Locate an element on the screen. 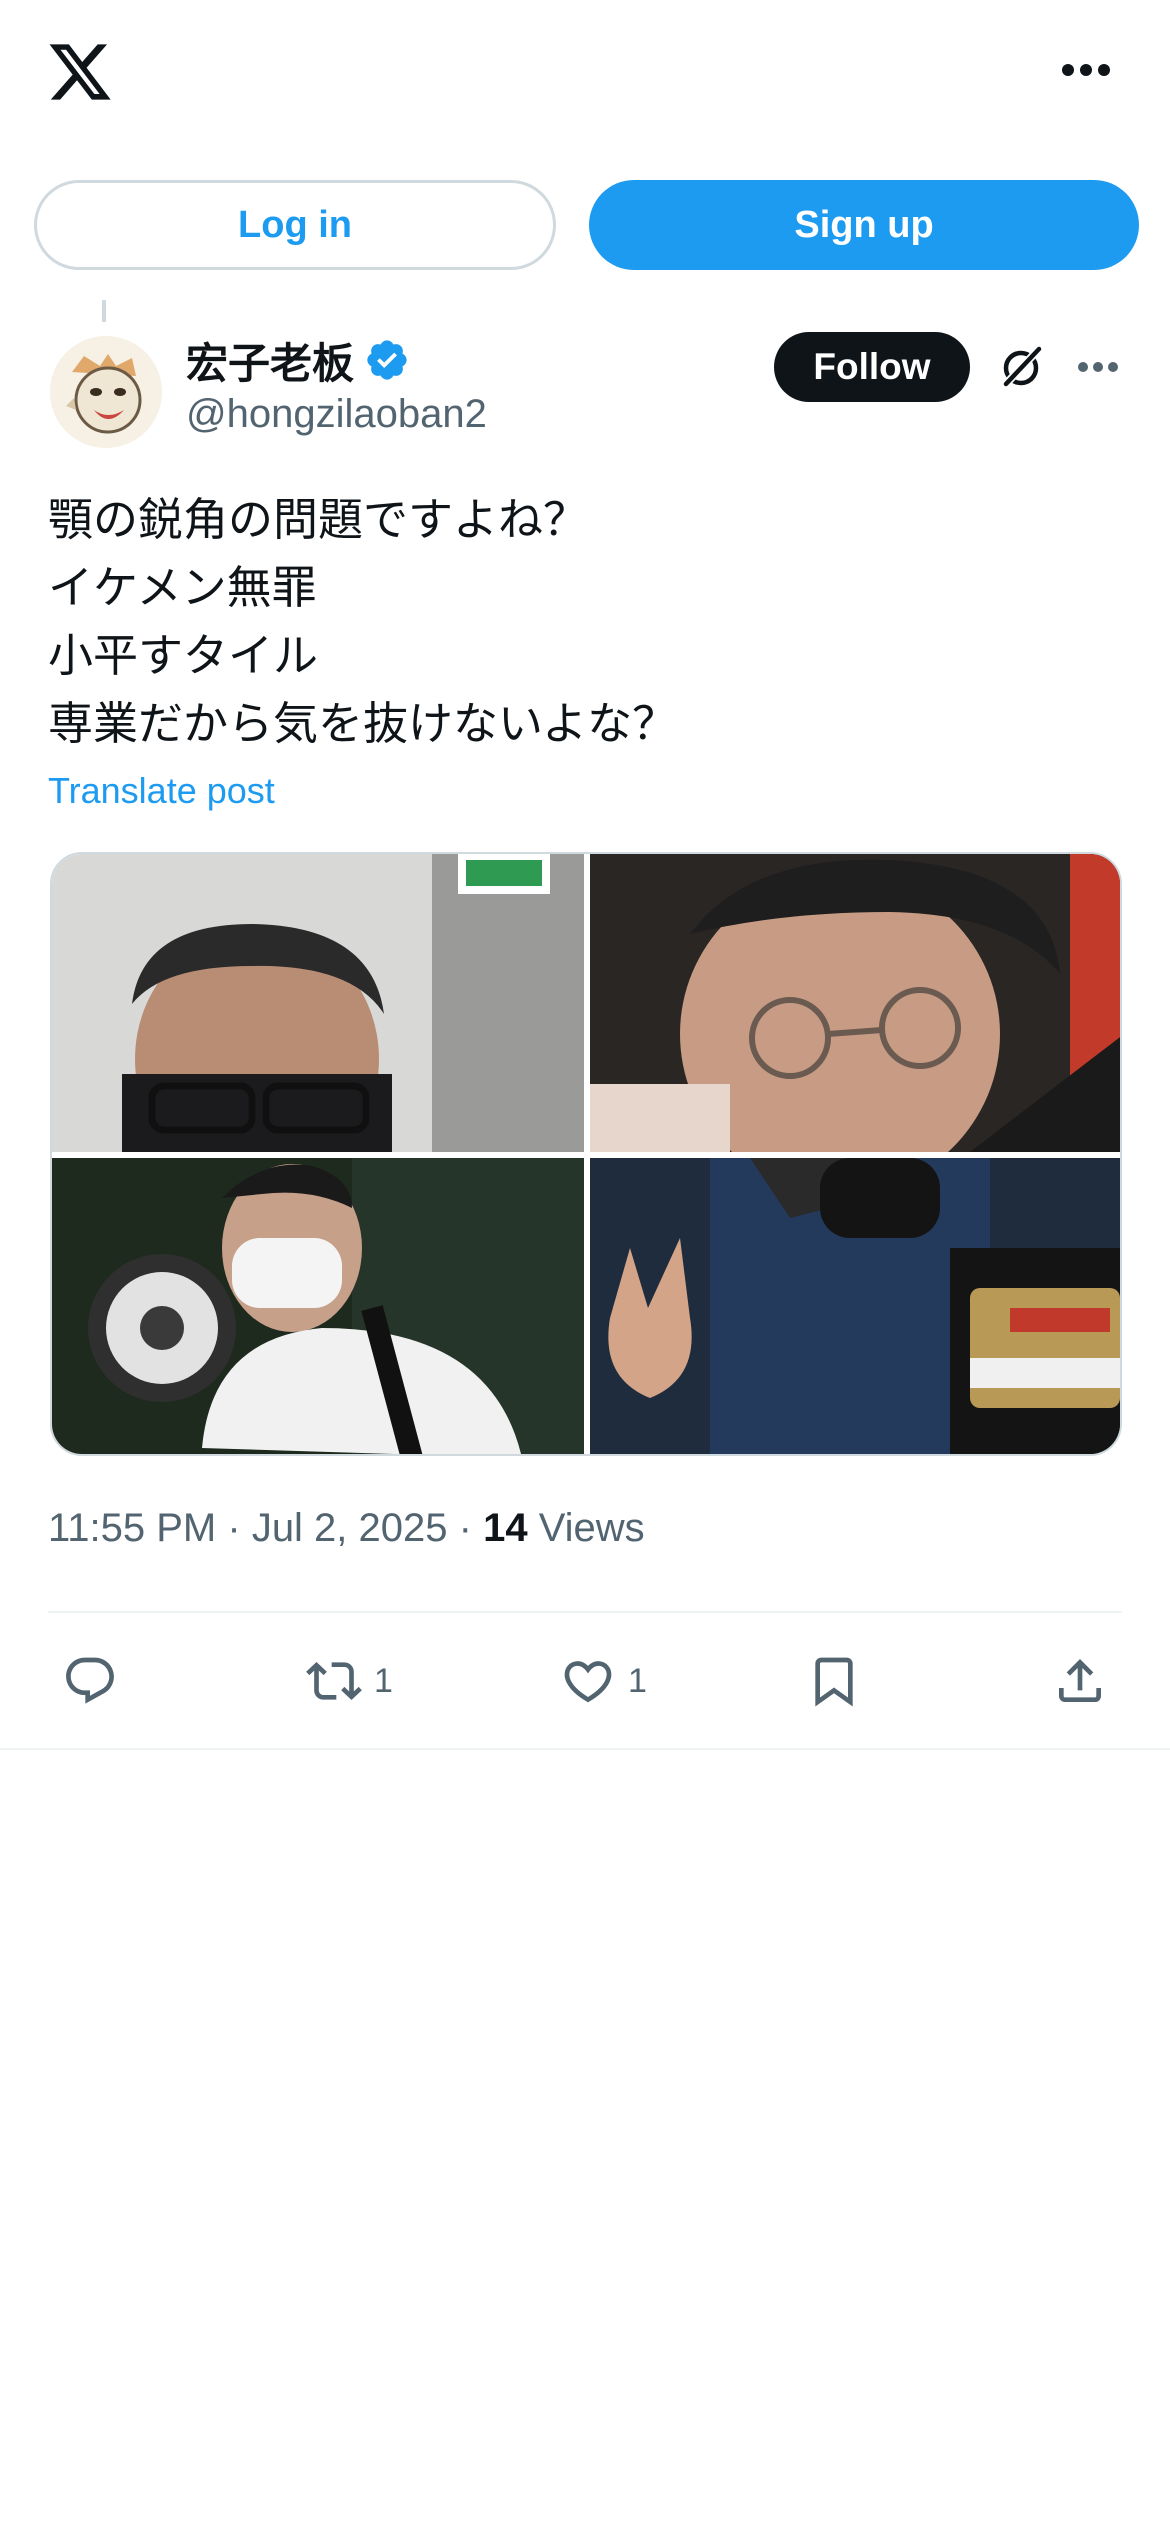  reply-button is located at coordinates (90, 1681).